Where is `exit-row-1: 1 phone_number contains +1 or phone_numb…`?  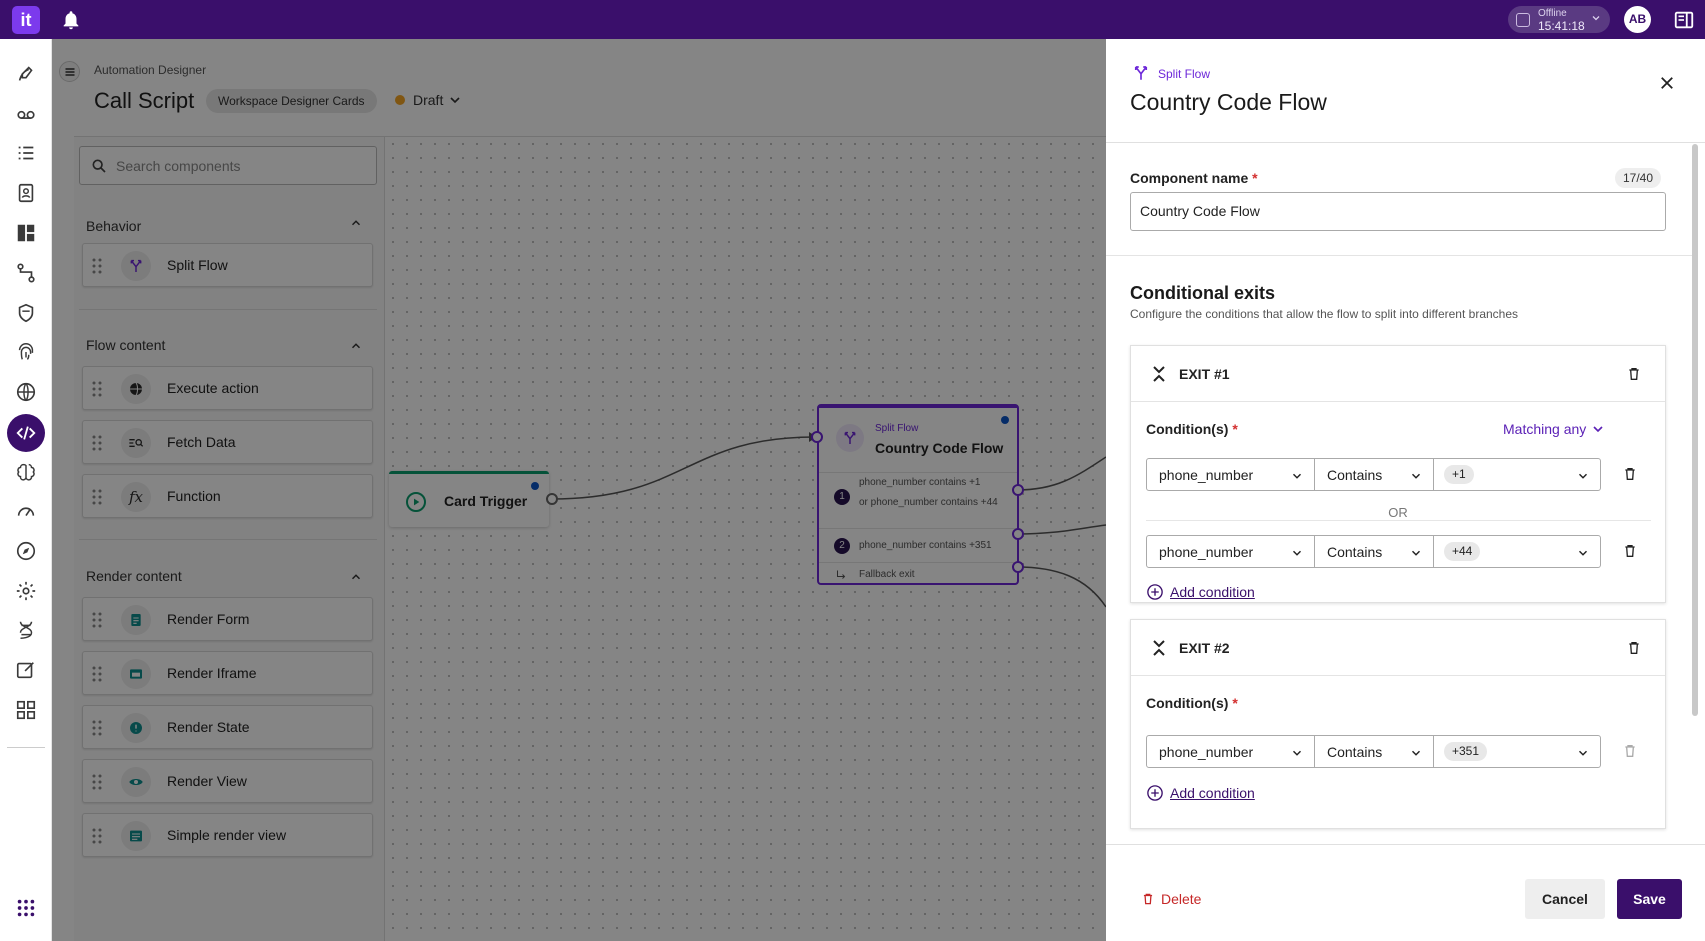 exit-row-1: 1 phone_number contains +1 or phone_numb… is located at coordinates (918, 500).